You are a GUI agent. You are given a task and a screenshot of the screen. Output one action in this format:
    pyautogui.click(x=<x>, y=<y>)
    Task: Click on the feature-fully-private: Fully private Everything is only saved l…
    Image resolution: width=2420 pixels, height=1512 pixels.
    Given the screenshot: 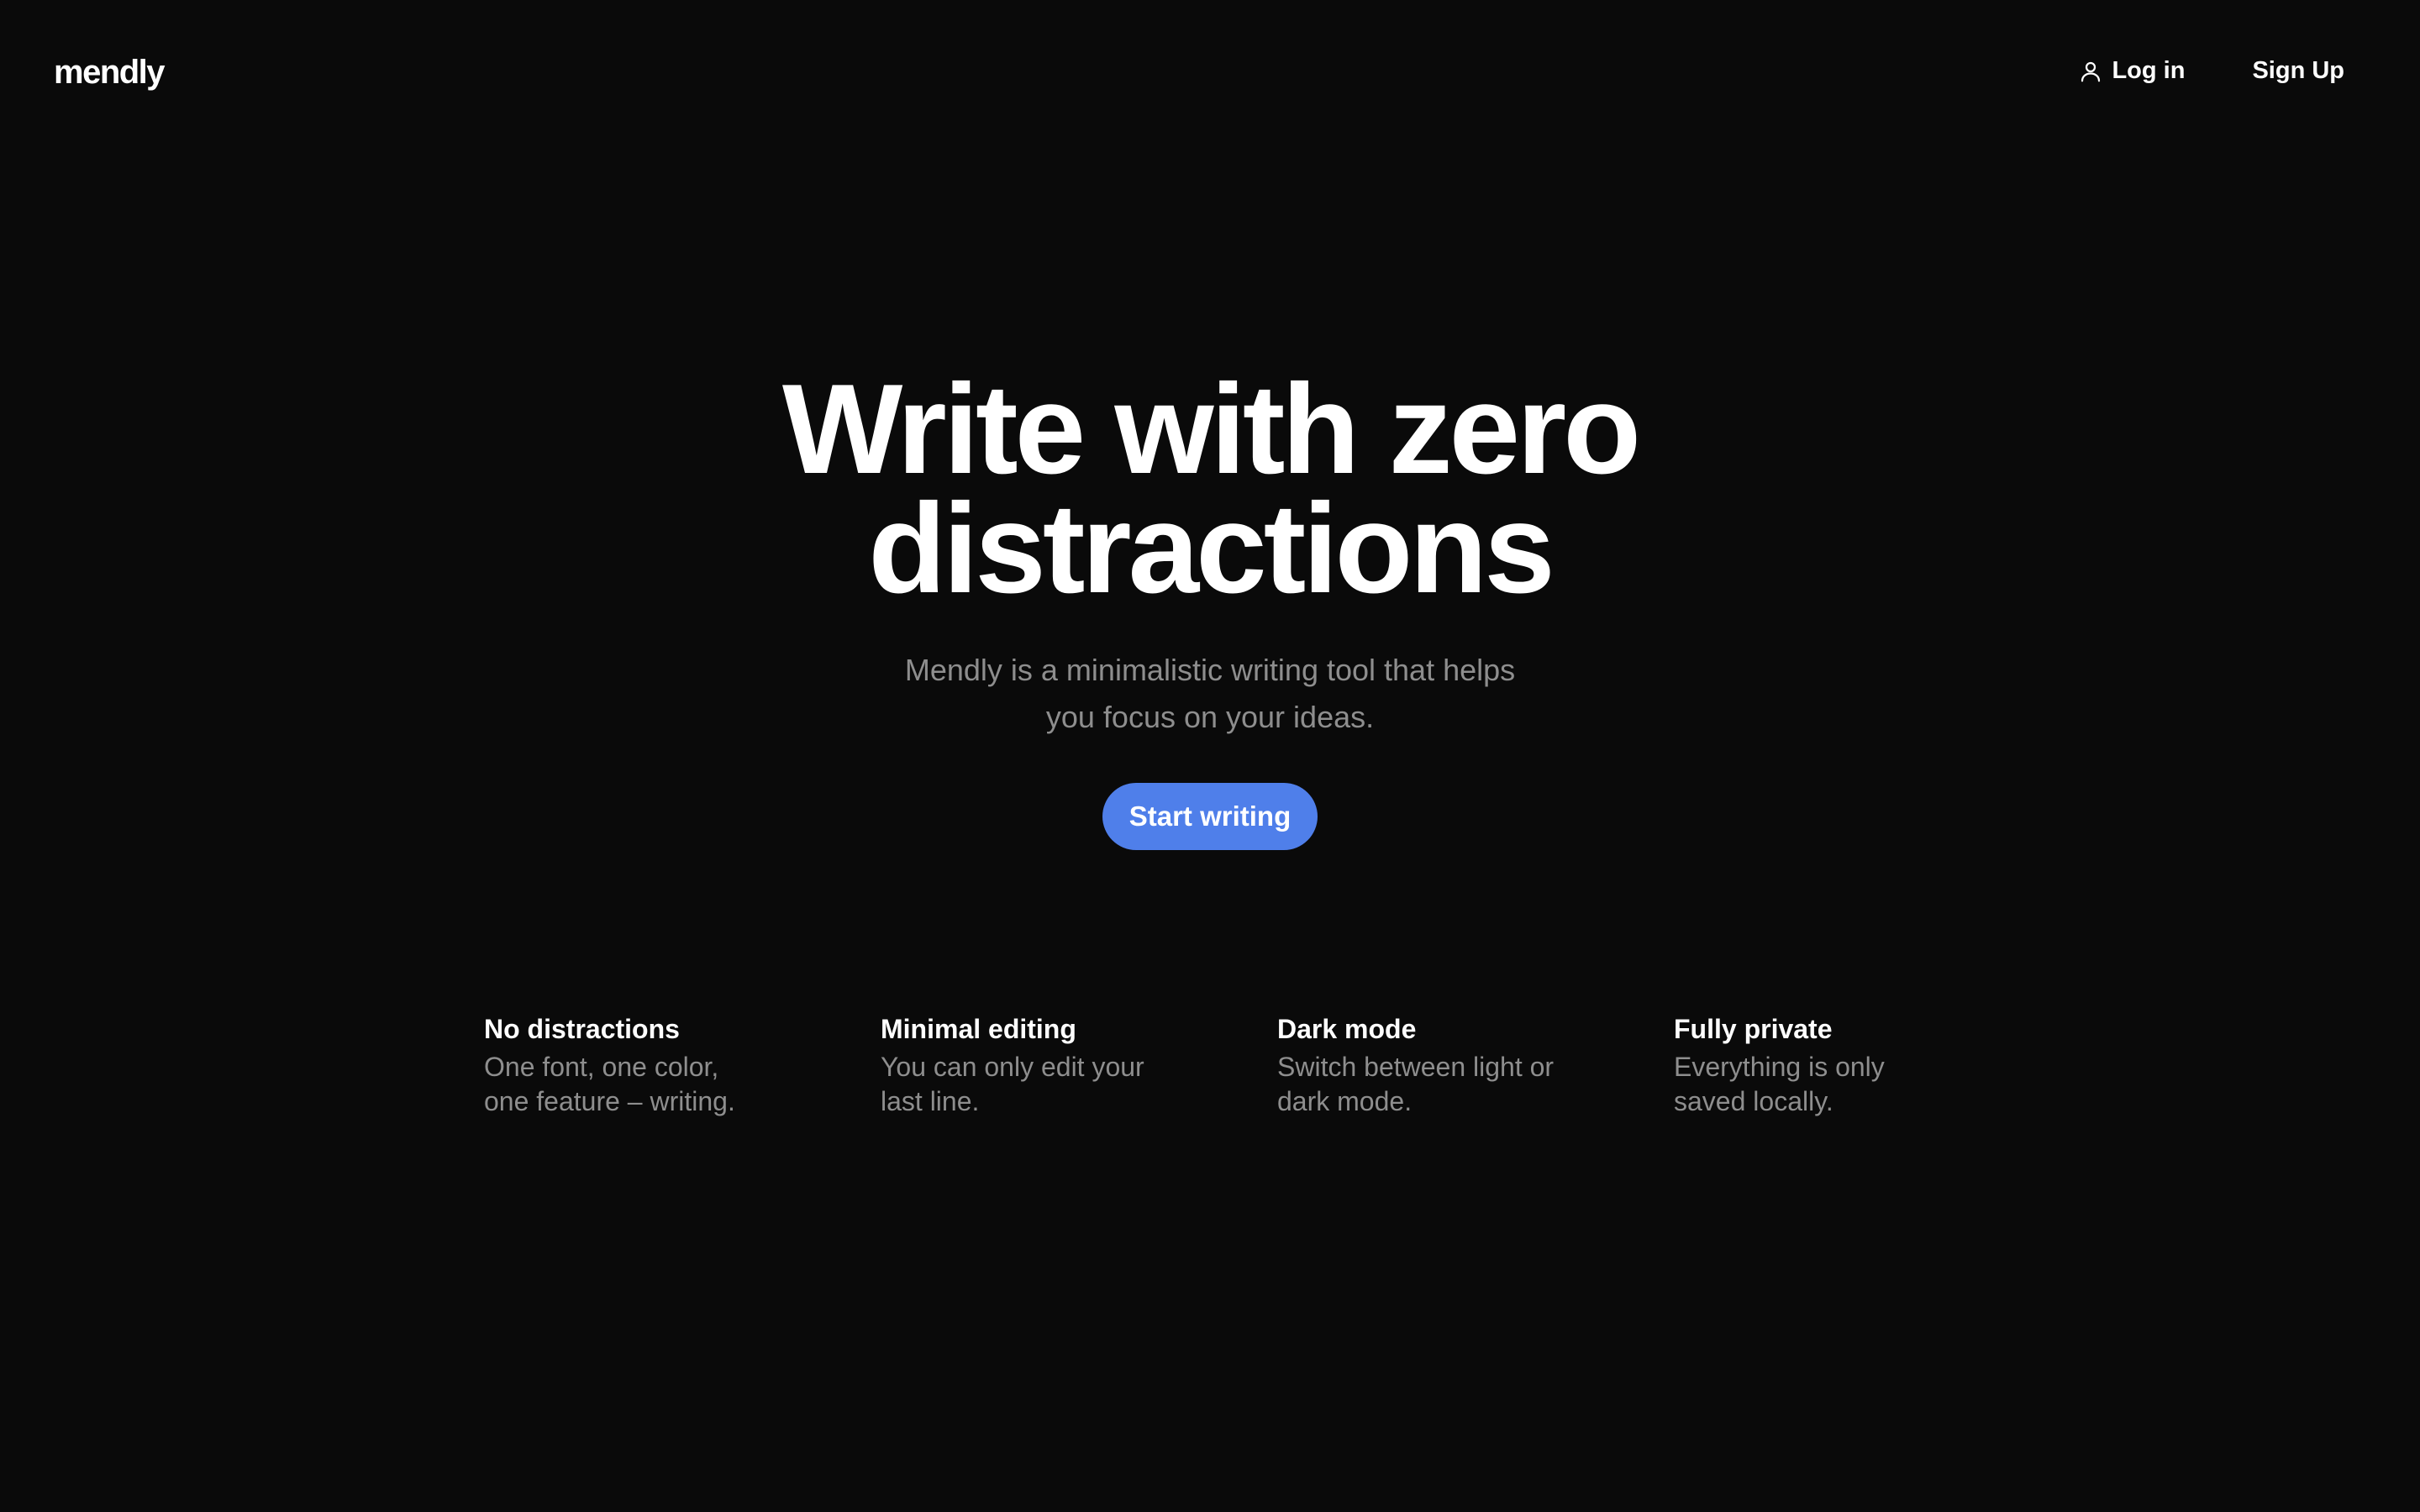 What is the action you would take?
    pyautogui.click(x=1872, y=1063)
    